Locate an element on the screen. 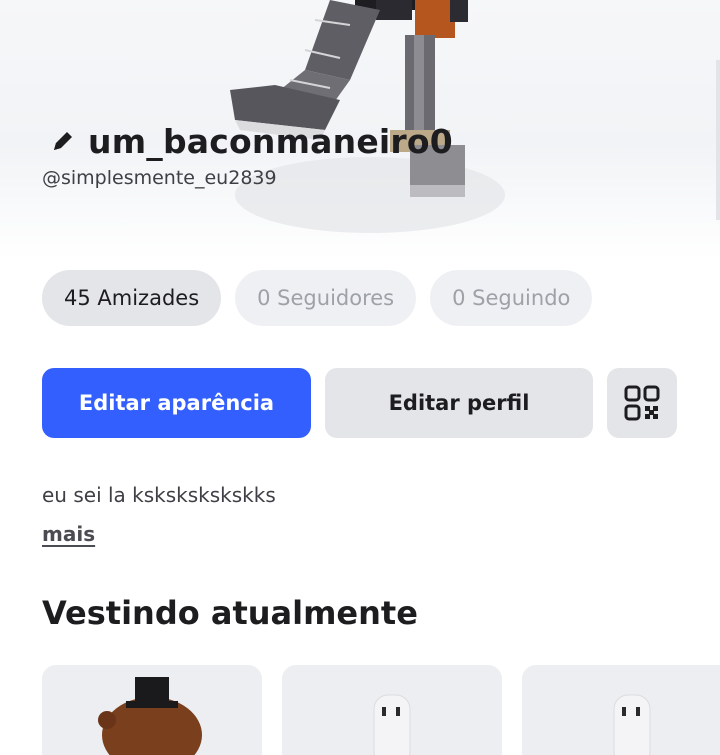 Image resolution: width=720 pixels, height=755 pixels. wearing-items is located at coordinates (381, 710).